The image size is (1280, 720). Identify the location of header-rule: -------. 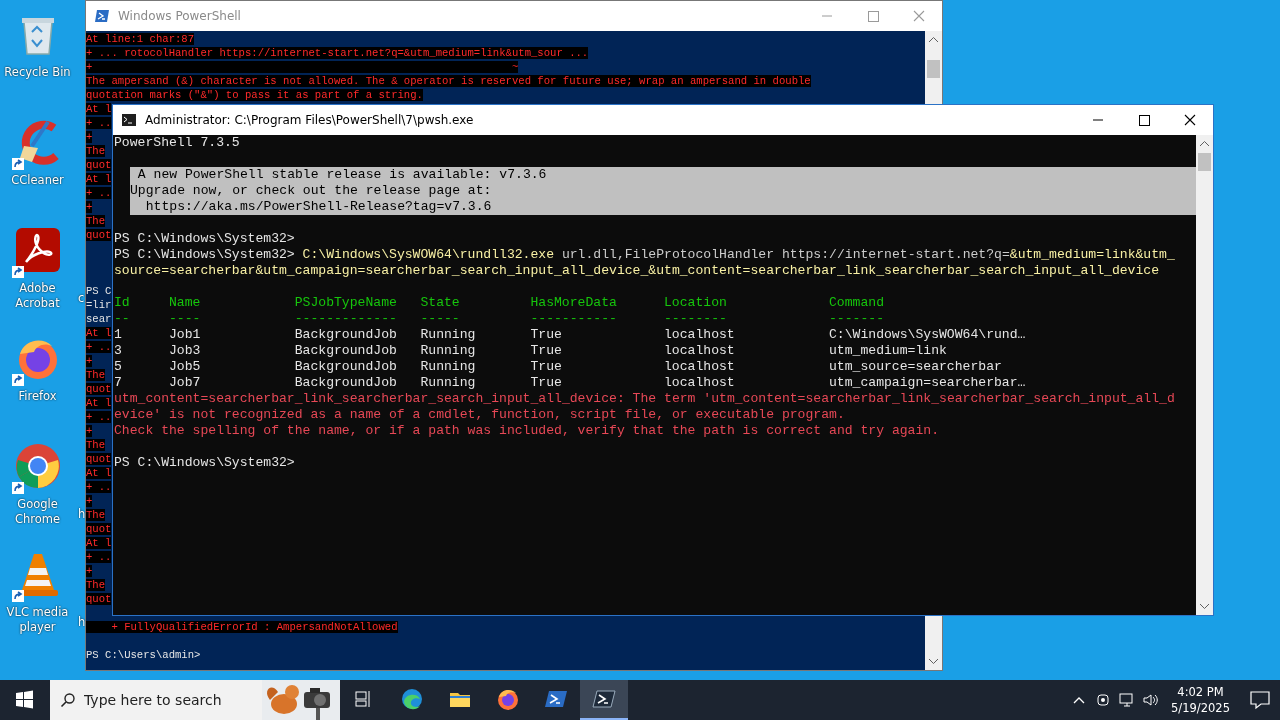
(857, 319).